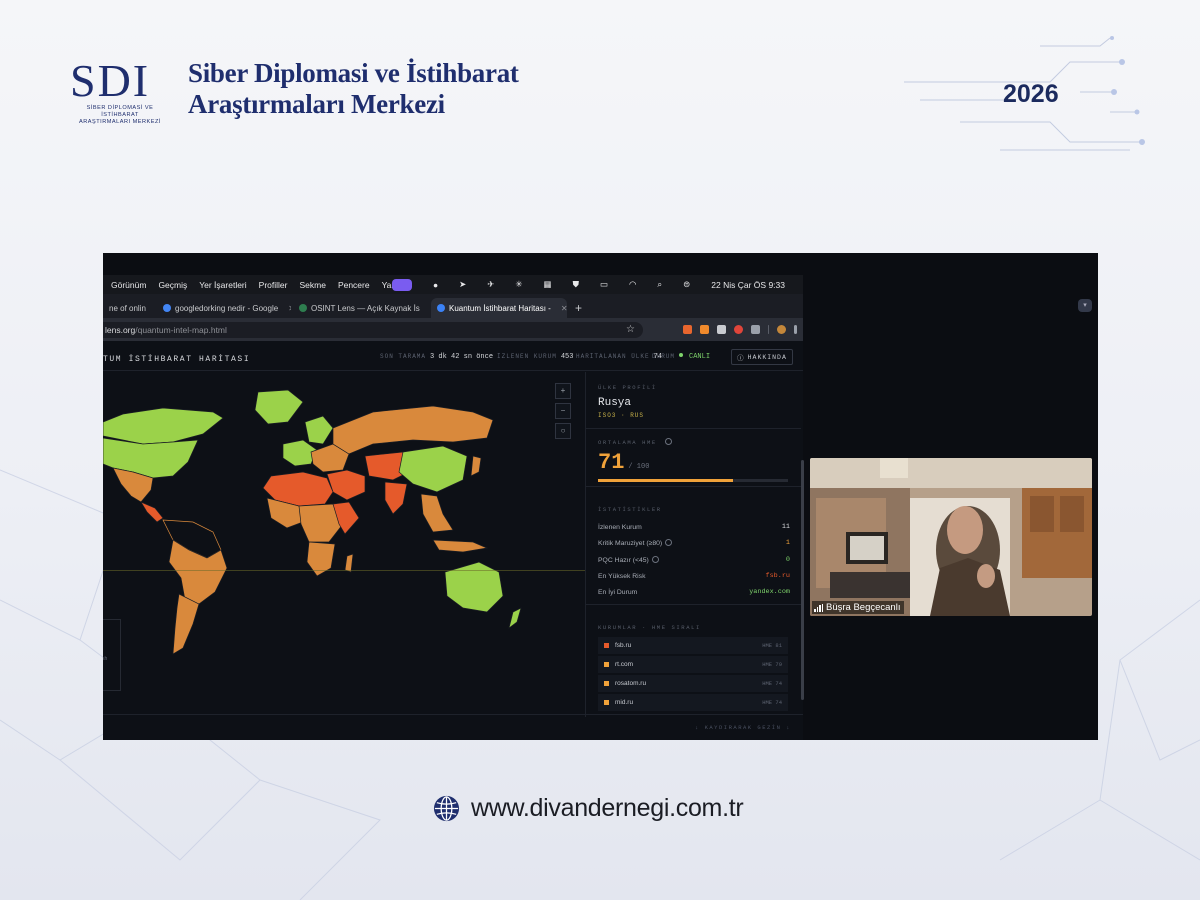 Image resolution: width=1200 pixels, height=900 pixels. I want to click on menu-item: Sekme, so click(312, 285).